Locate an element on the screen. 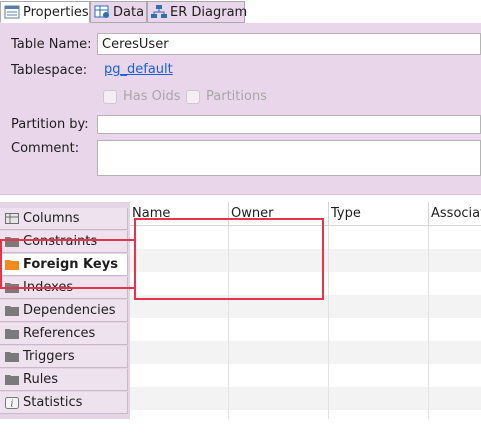 Image resolution: width=481 pixels, height=433 pixels. section-item-statistics: i Statistics is located at coordinates (64, 403).